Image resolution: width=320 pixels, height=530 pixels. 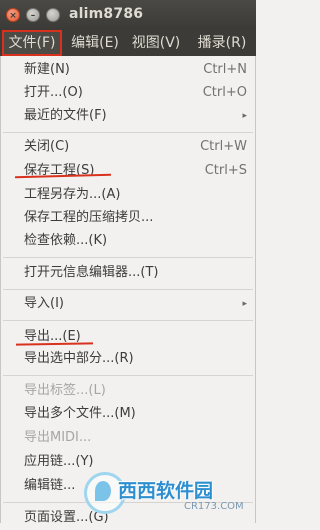 I want to click on menu-item-check-dependencies: 检查依赖...(K), so click(x=128, y=241).